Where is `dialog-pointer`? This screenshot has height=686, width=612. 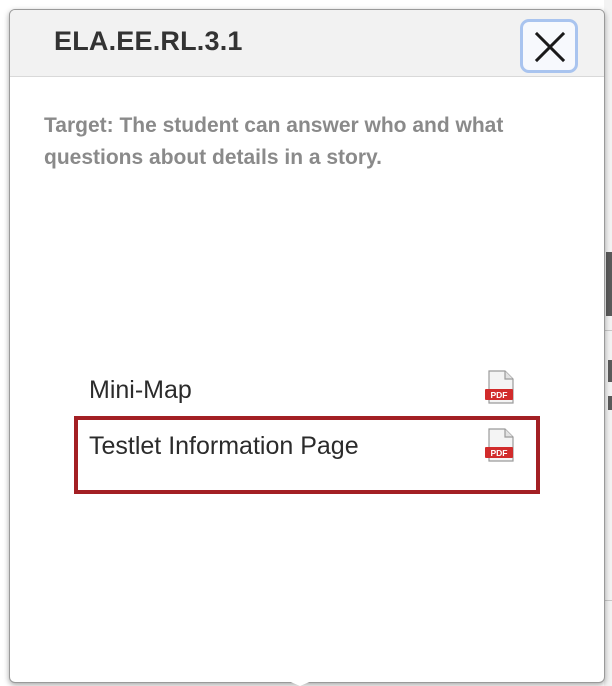
dialog-pointer is located at coordinates (300, 683).